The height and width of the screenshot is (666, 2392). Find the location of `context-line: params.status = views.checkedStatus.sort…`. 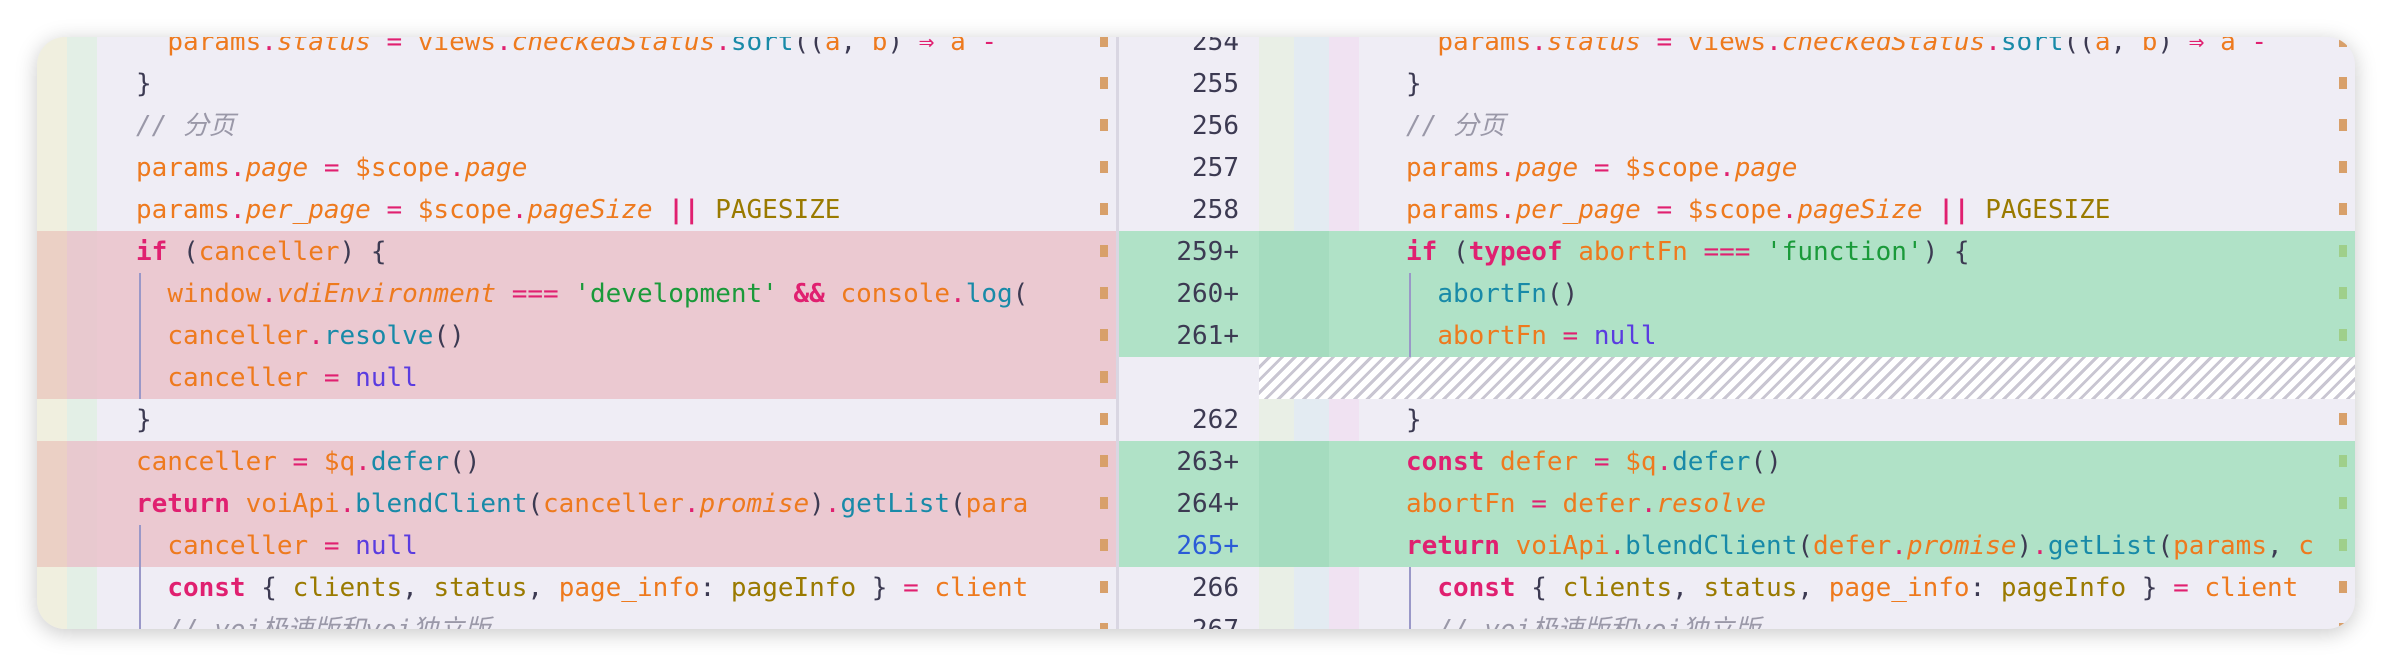

context-line: params.status = views.checkedStatus.sort… is located at coordinates (576, 50).